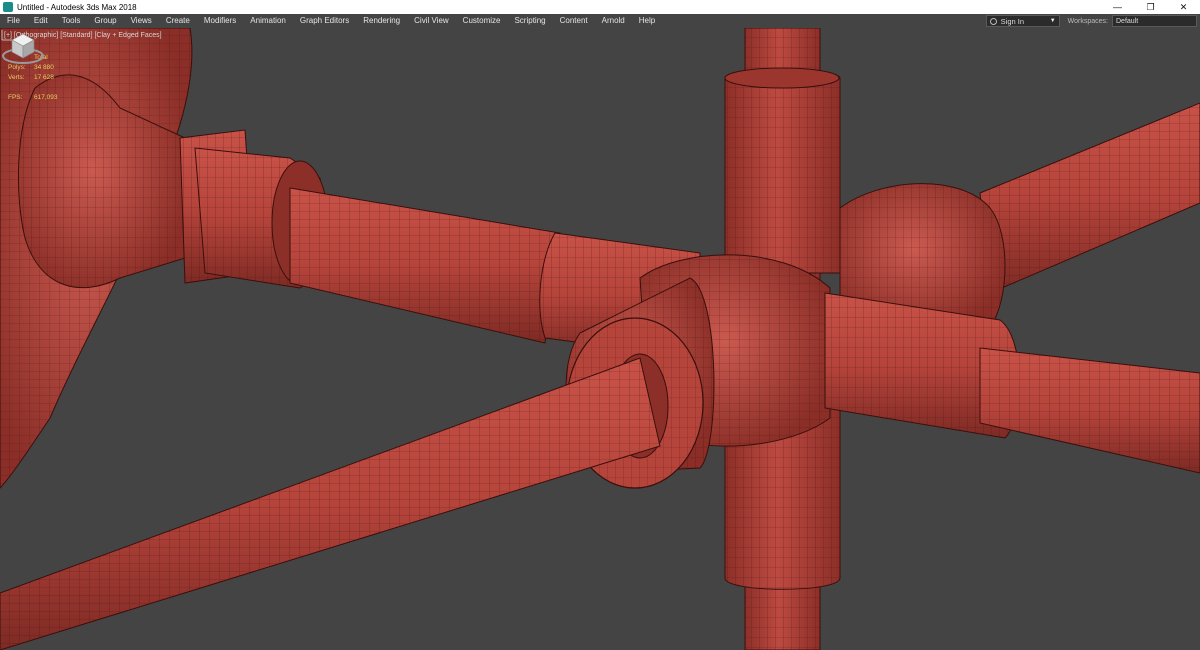 The image size is (1200, 650). Describe the element at coordinates (41, 21) in the screenshot. I see `menu-edit: Edit` at that location.